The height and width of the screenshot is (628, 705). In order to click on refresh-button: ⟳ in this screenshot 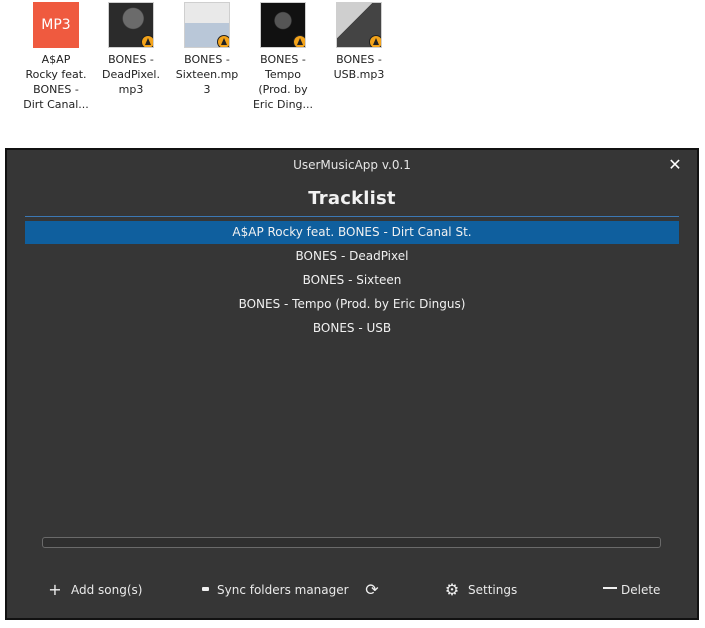, I will do `click(372, 590)`.